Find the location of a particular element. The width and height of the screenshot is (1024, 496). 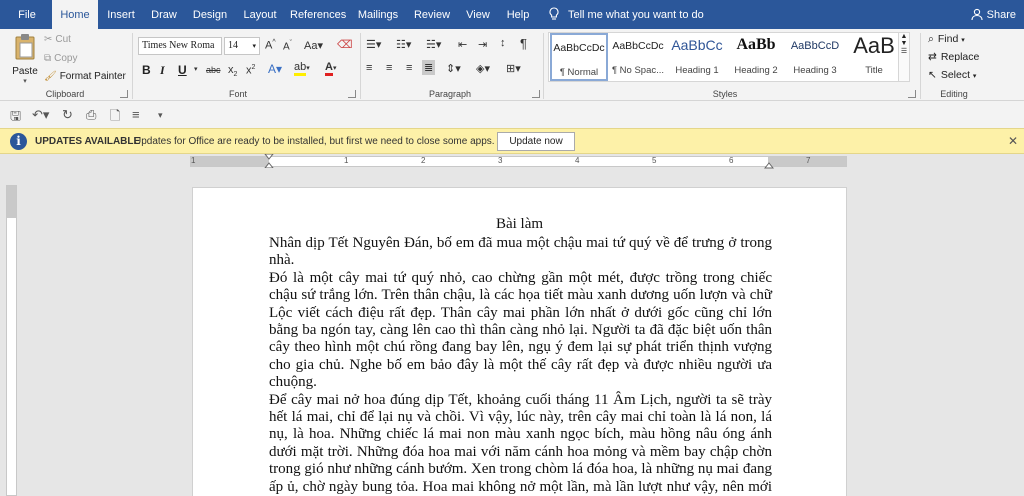

justify-icon: ≣ is located at coordinates (429, 67).